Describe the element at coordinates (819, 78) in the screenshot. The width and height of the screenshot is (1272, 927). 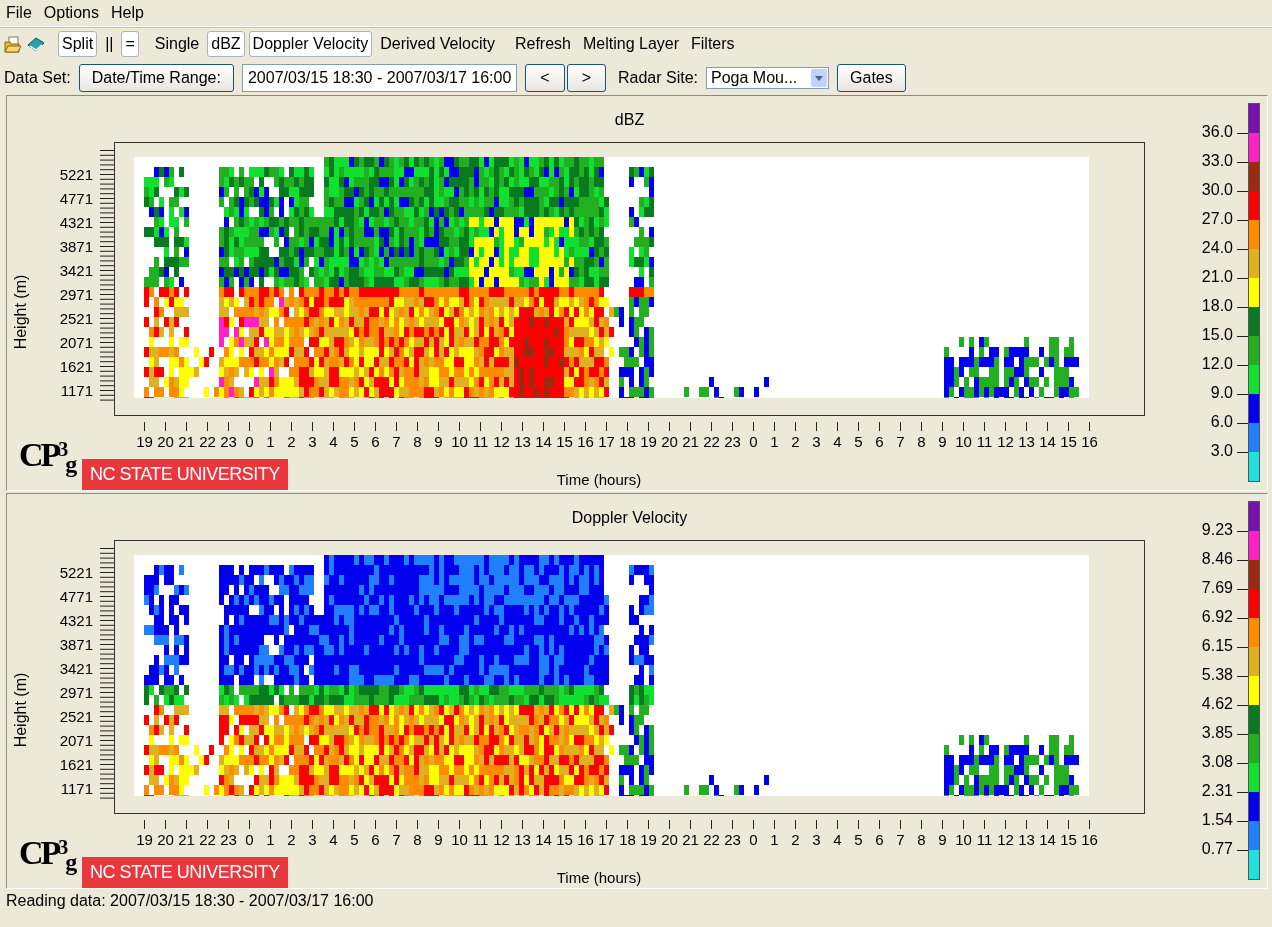
I see `caret-icon` at that location.